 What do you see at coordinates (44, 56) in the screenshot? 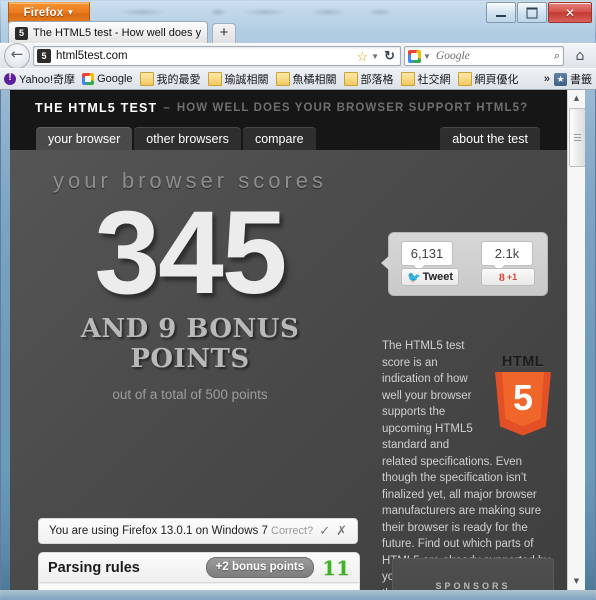
I see `site-identity-icon: 5` at bounding box center [44, 56].